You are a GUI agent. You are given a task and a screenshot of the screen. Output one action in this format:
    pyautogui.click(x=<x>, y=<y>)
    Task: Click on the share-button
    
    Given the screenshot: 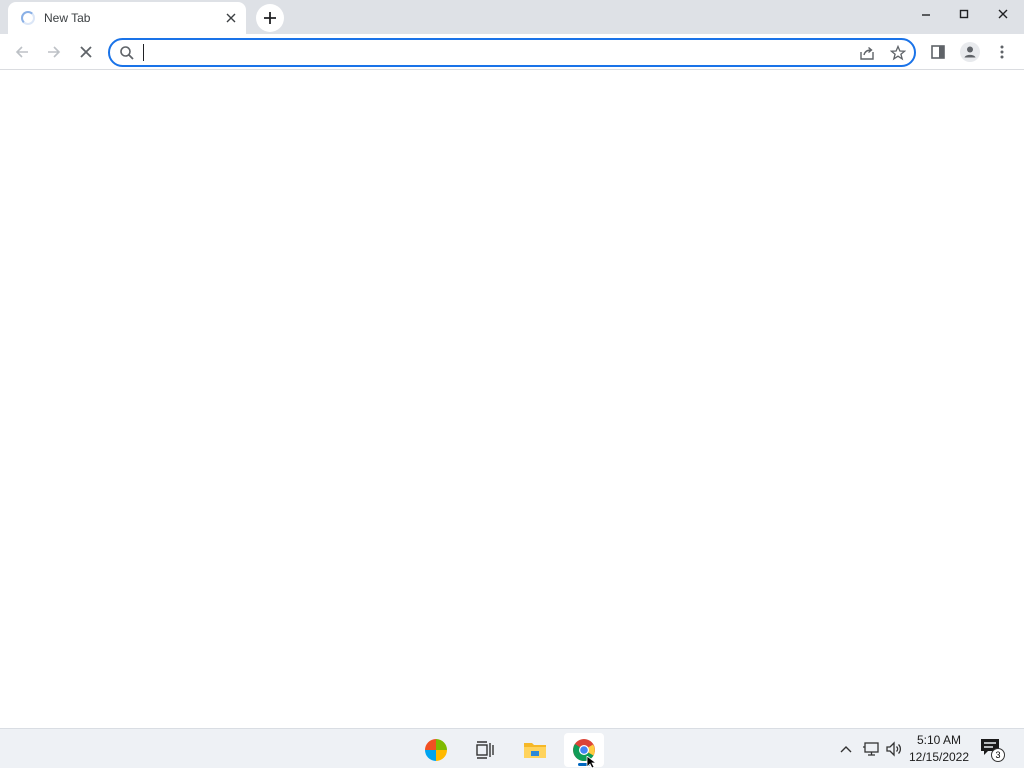 What is the action you would take?
    pyautogui.click(x=867, y=53)
    